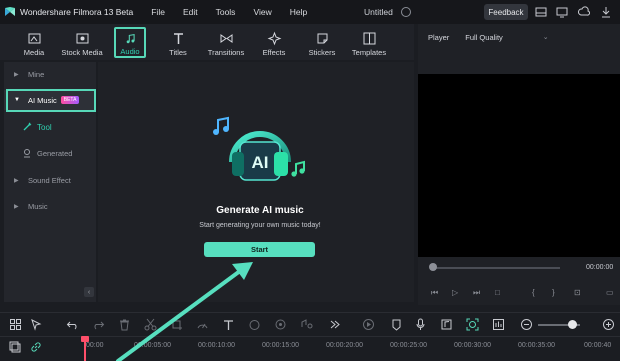  I want to click on sidebar-item-mine: ▶ Mine, so click(50, 74).